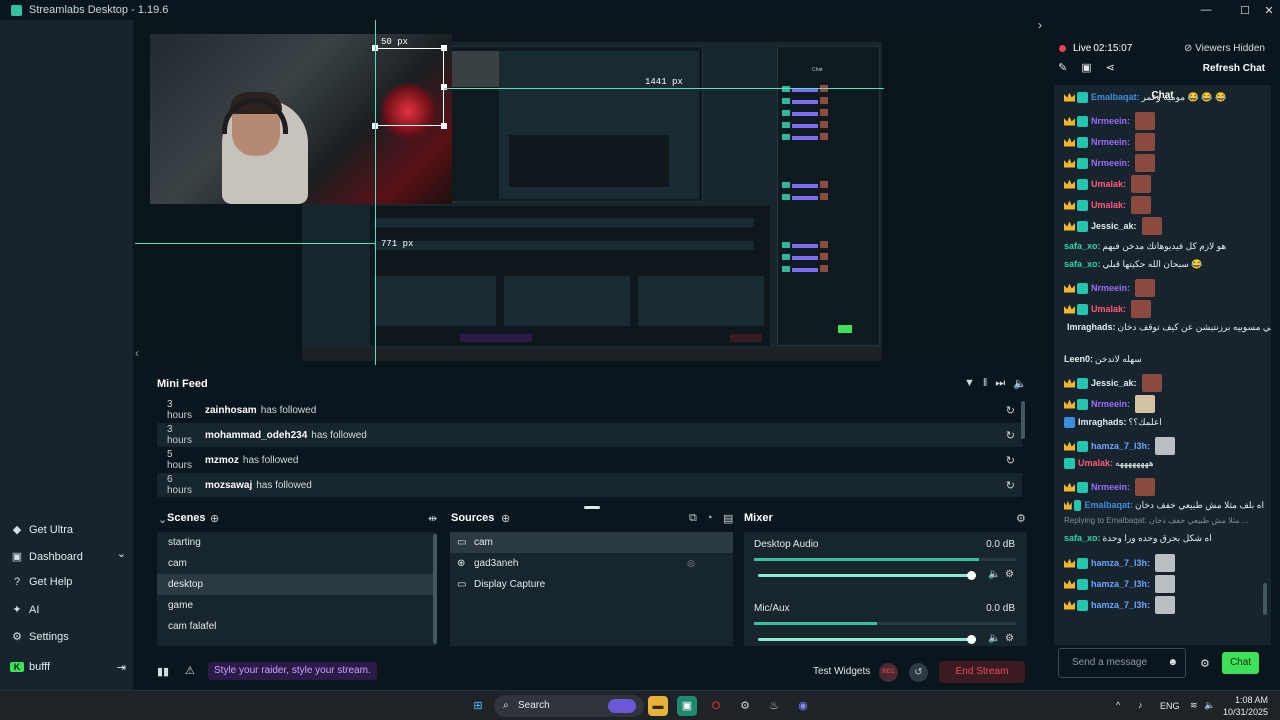  What do you see at coordinates (121, 553) in the screenshot?
I see `chevron-down-icon: ⌄` at bounding box center [121, 553].